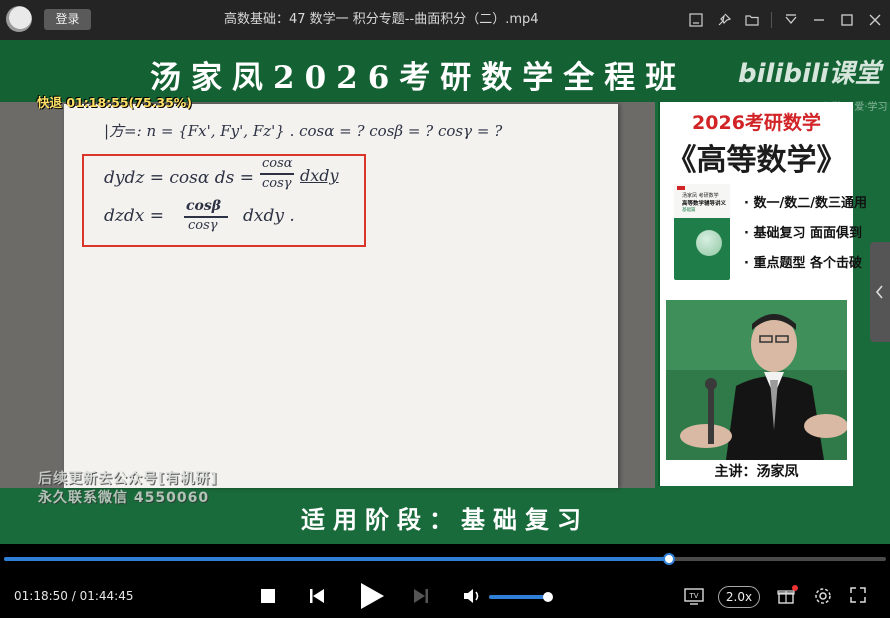  Describe the element at coordinates (858, 595) in the screenshot. I see `fullscreen-icon` at that location.